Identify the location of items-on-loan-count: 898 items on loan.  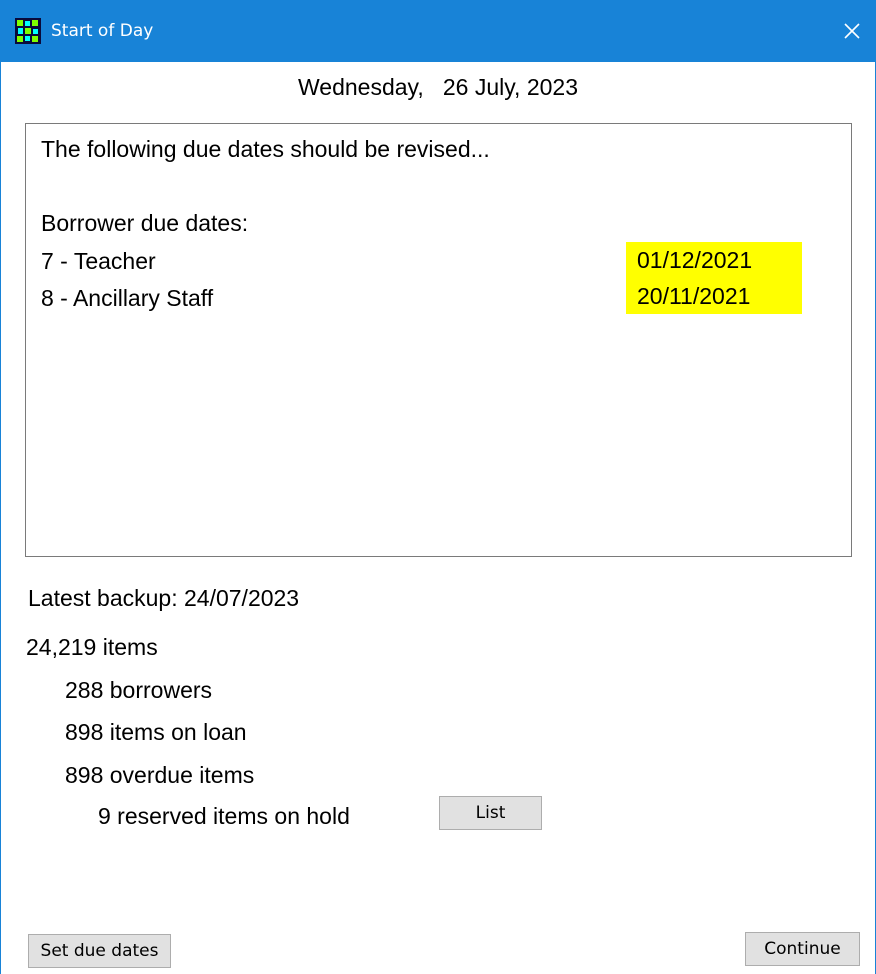
(156, 732).